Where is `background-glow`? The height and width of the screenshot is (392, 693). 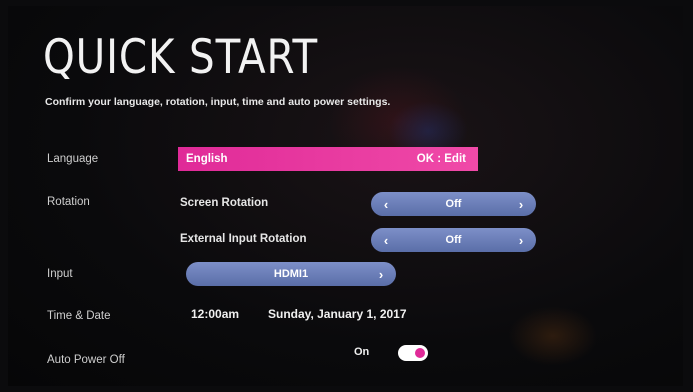 background-glow is located at coordinates (553, 336).